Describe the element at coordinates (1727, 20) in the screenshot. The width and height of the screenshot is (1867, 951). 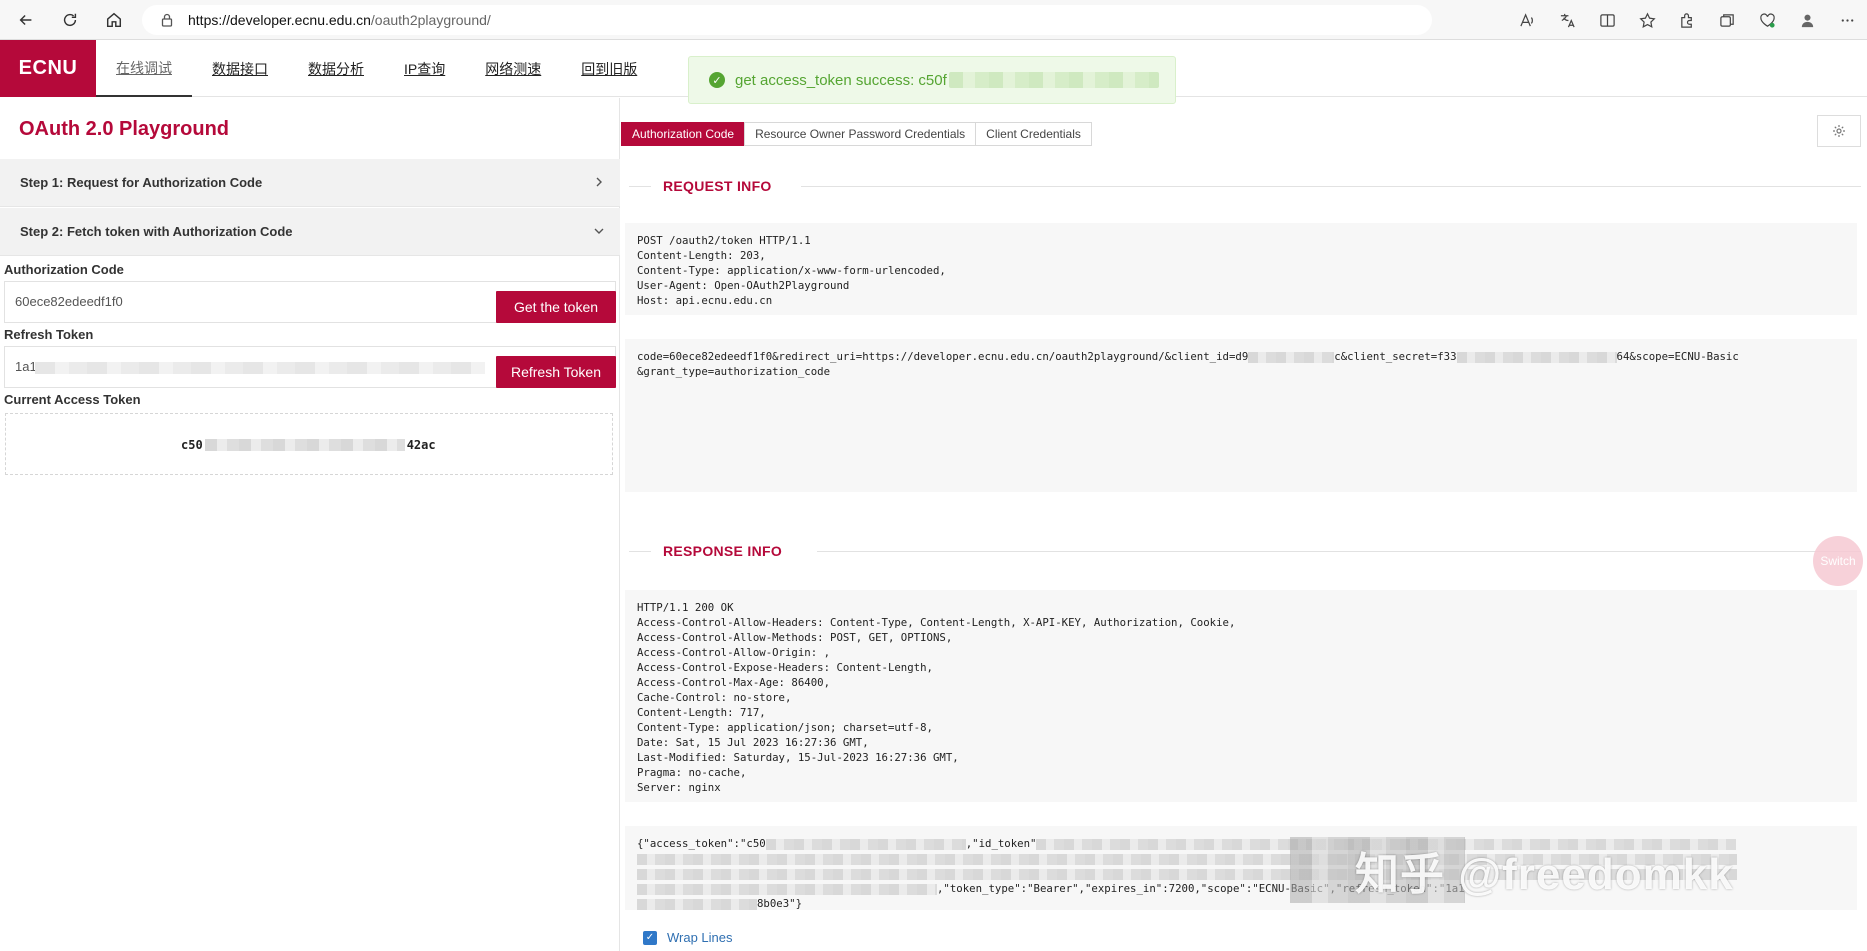
I see `collections-icon` at that location.